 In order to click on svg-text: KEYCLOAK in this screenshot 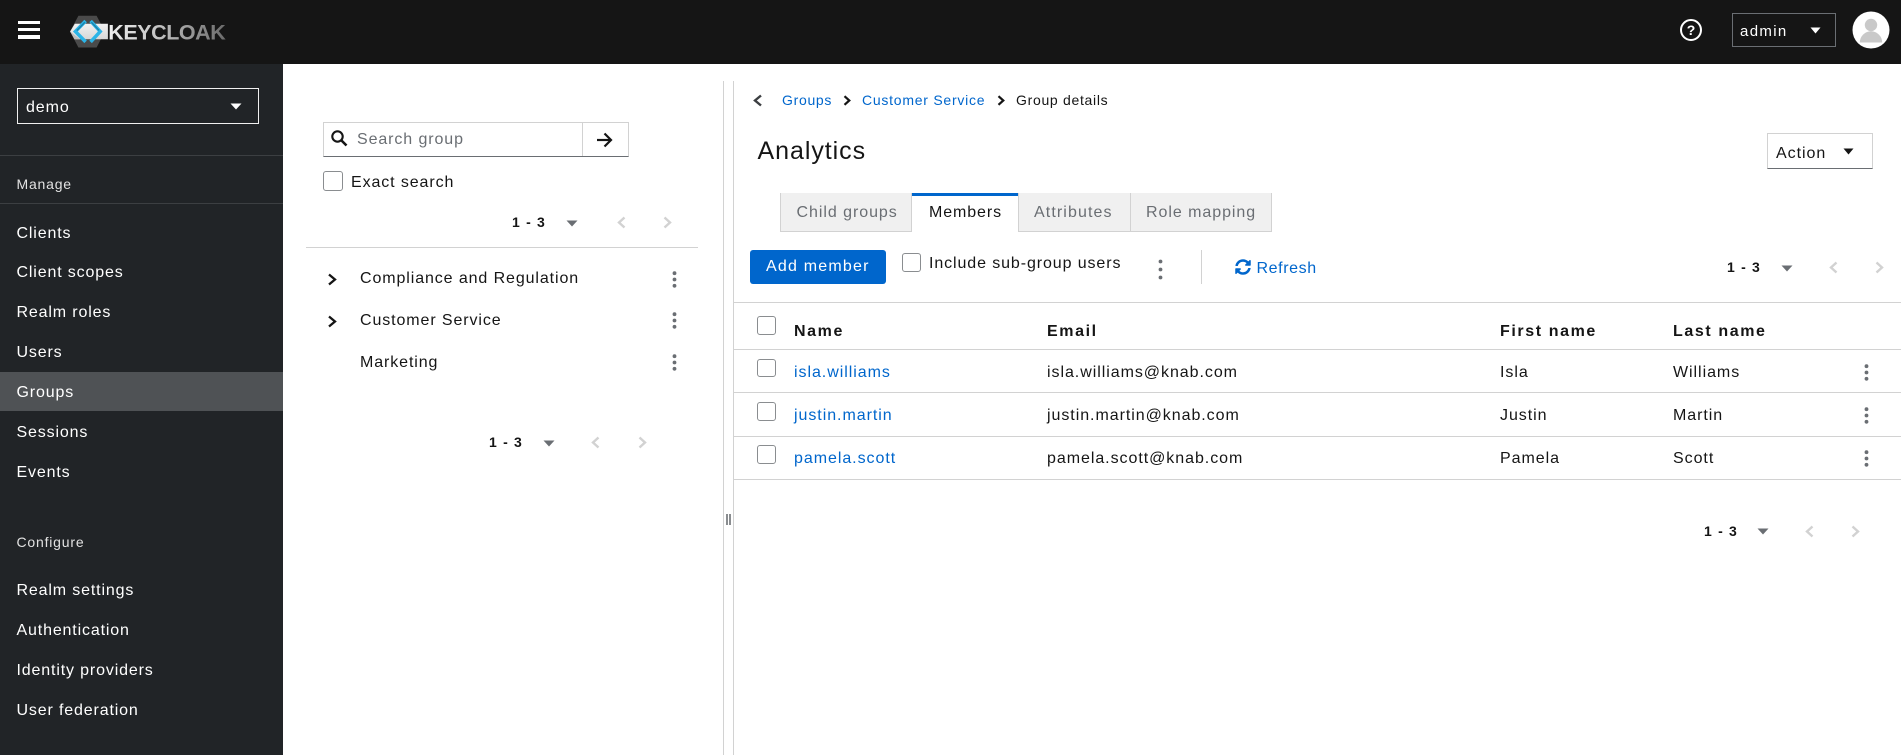, I will do `click(167, 33)`.